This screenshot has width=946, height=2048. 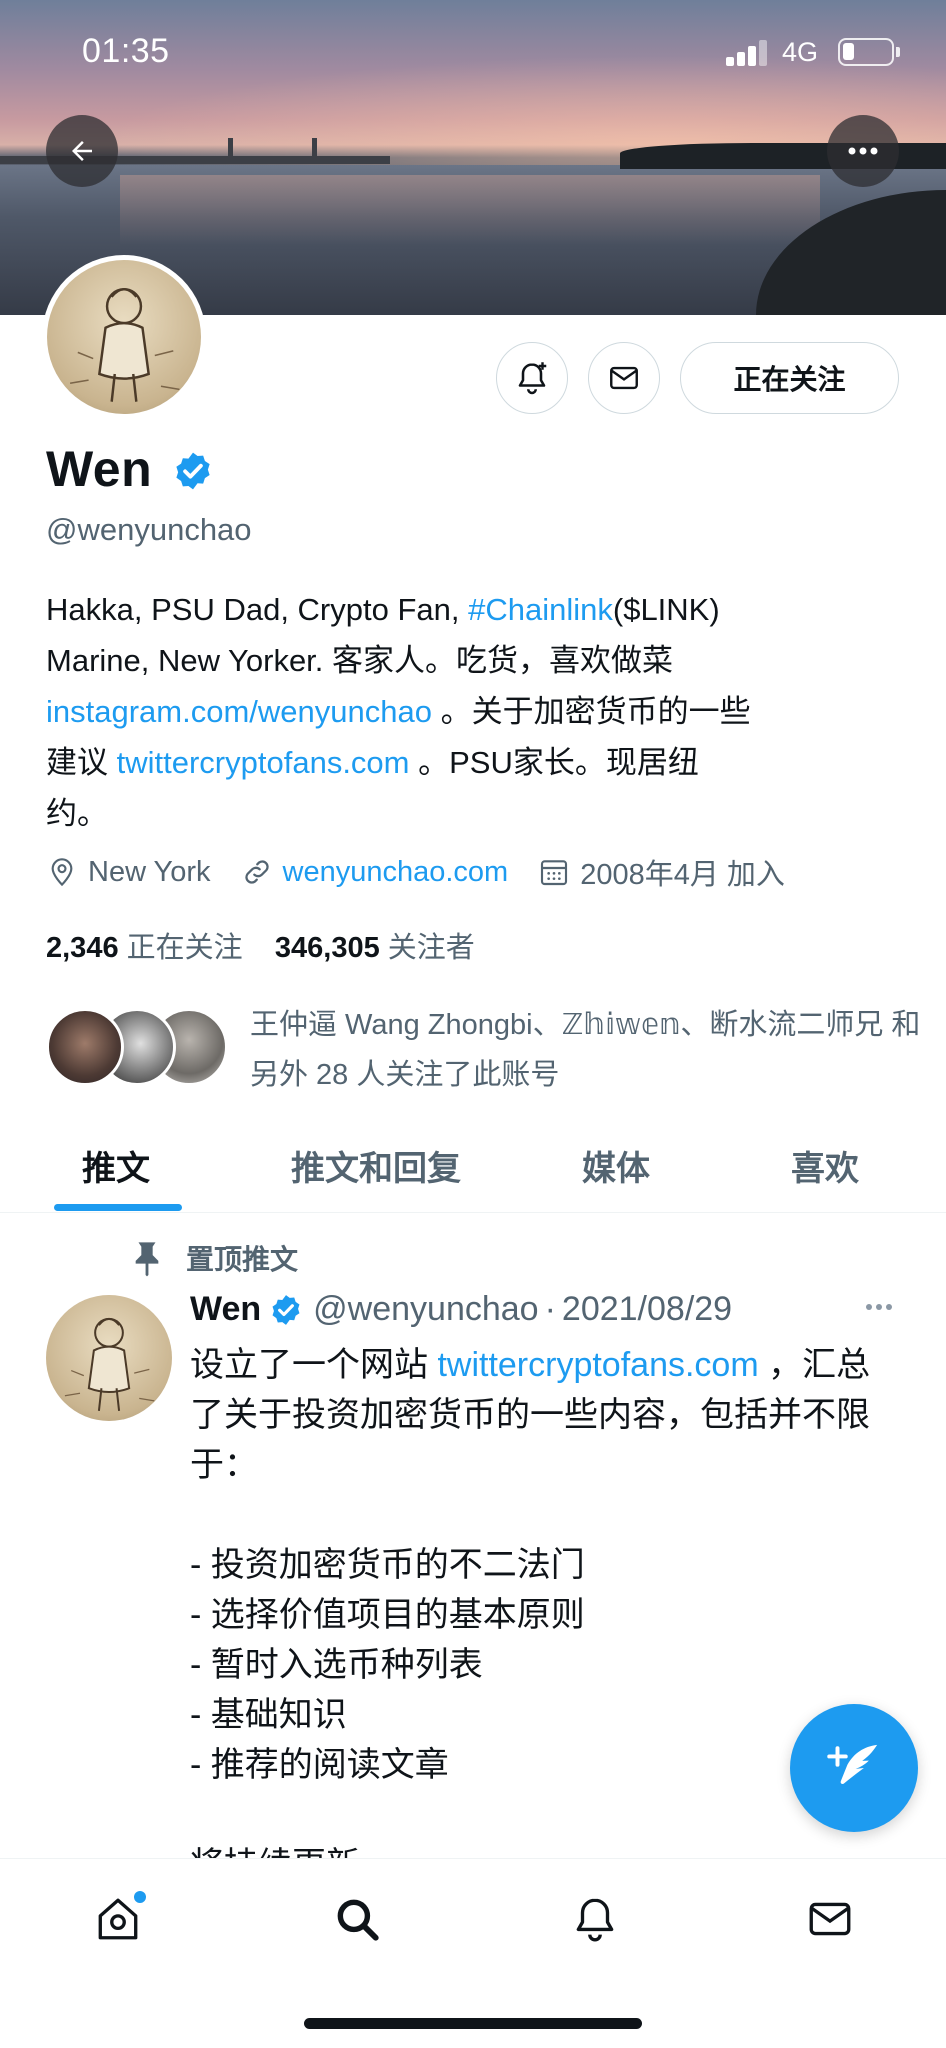 What do you see at coordinates (616, 1165) in the screenshot?
I see `tab-media: 媒体` at bounding box center [616, 1165].